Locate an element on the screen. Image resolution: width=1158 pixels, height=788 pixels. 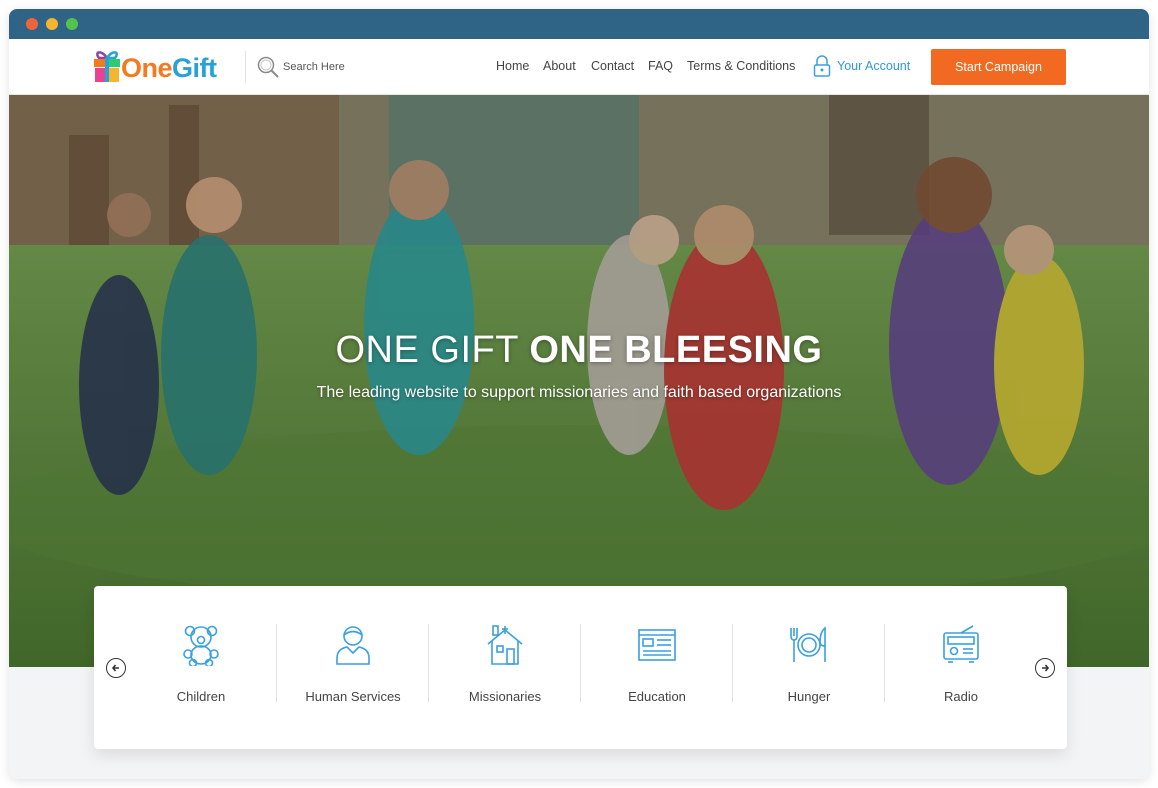
arrow-left-icon is located at coordinates (115, 668).